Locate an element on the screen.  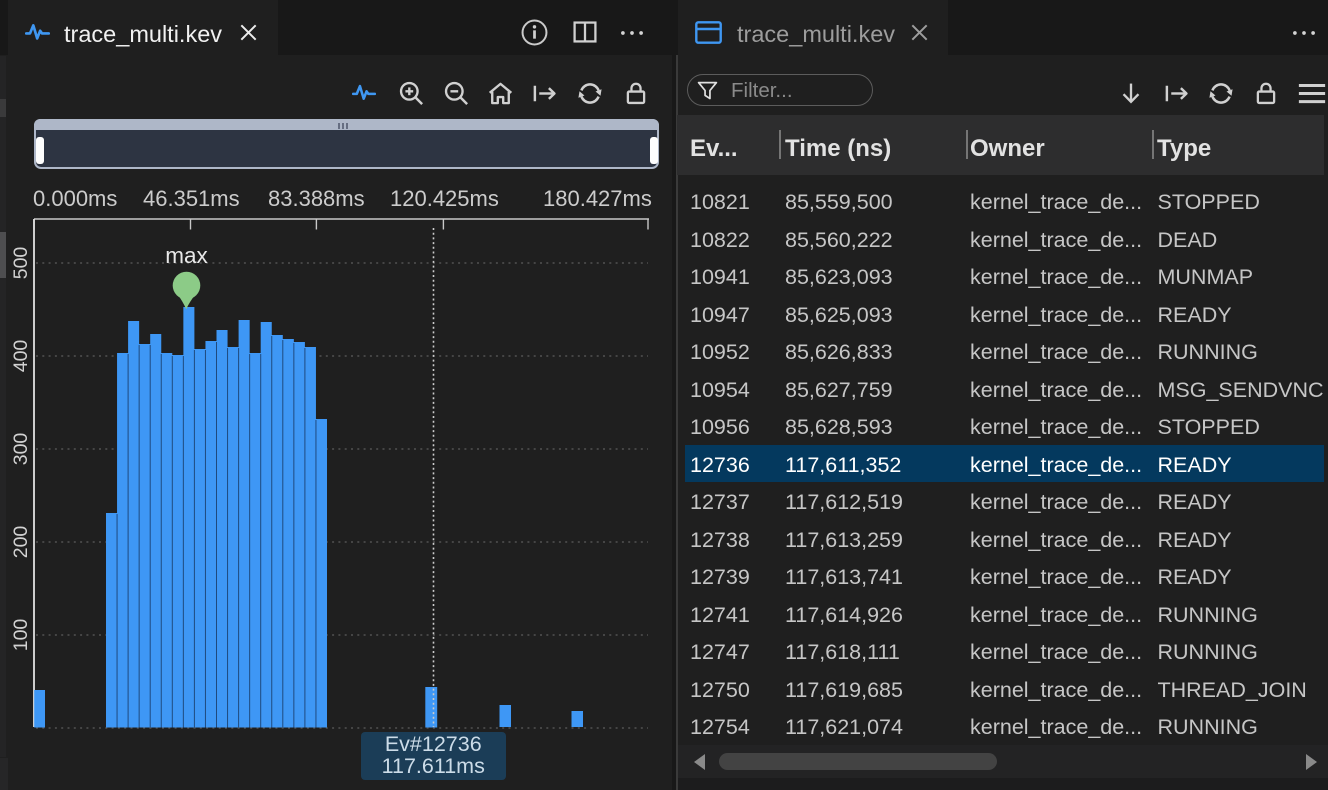
svg-text: 200 is located at coordinates (21, 542).